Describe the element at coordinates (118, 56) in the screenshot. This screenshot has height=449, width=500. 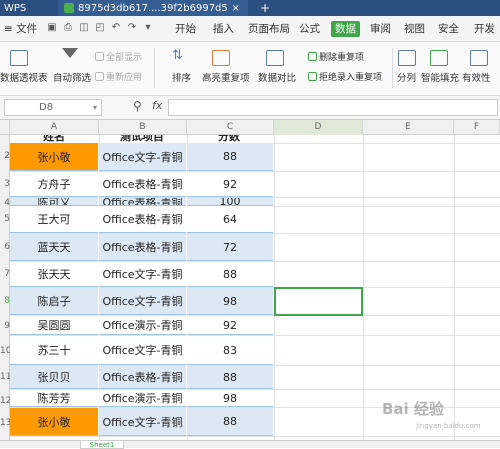
I see `show-all-button: 全部显示` at that location.